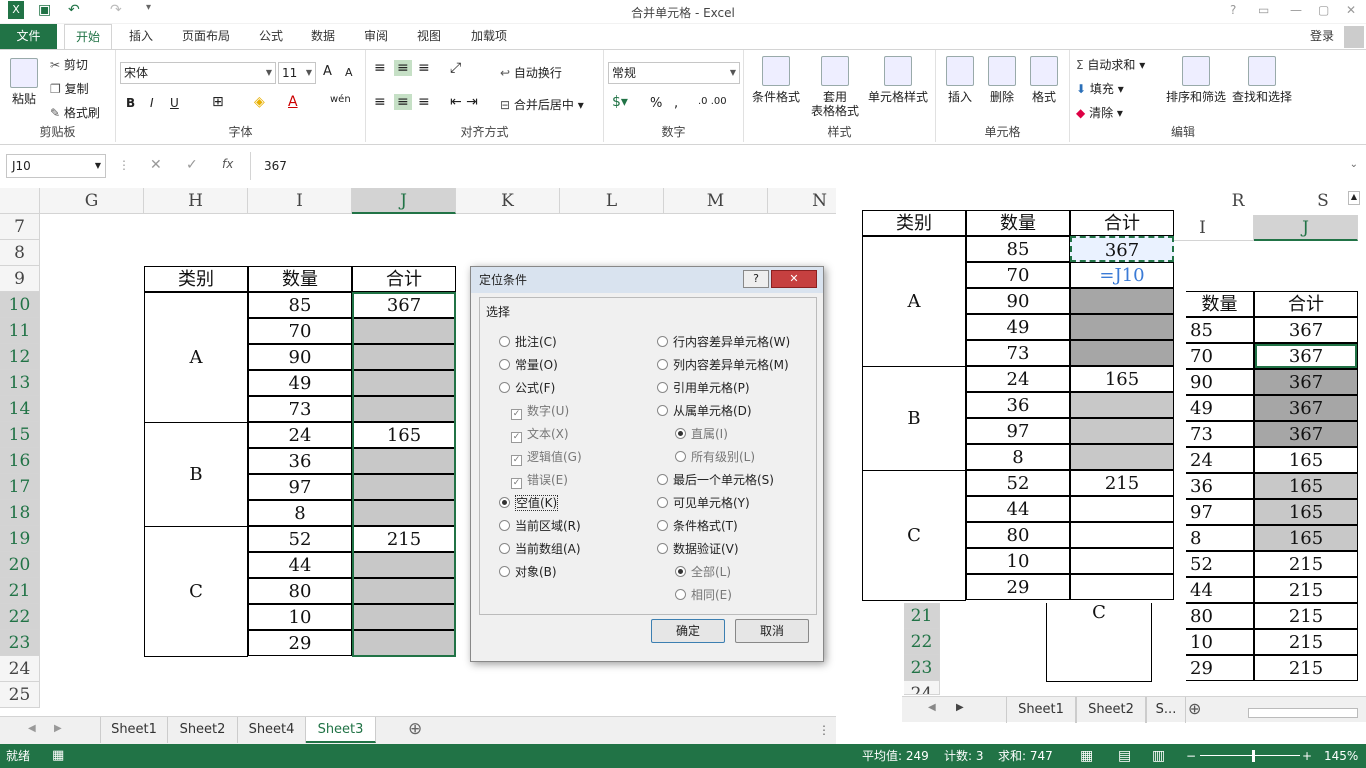  What do you see at coordinates (196, 357) in the screenshot?
I see `category-cell: A` at bounding box center [196, 357].